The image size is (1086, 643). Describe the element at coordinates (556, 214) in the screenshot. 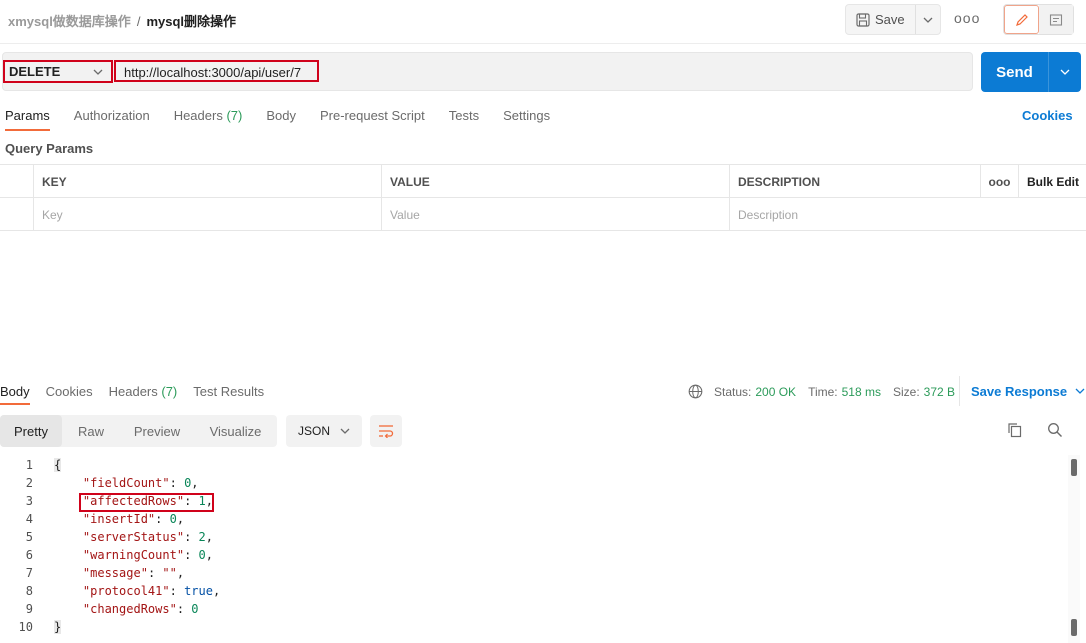

I see `value-input: Value` at that location.